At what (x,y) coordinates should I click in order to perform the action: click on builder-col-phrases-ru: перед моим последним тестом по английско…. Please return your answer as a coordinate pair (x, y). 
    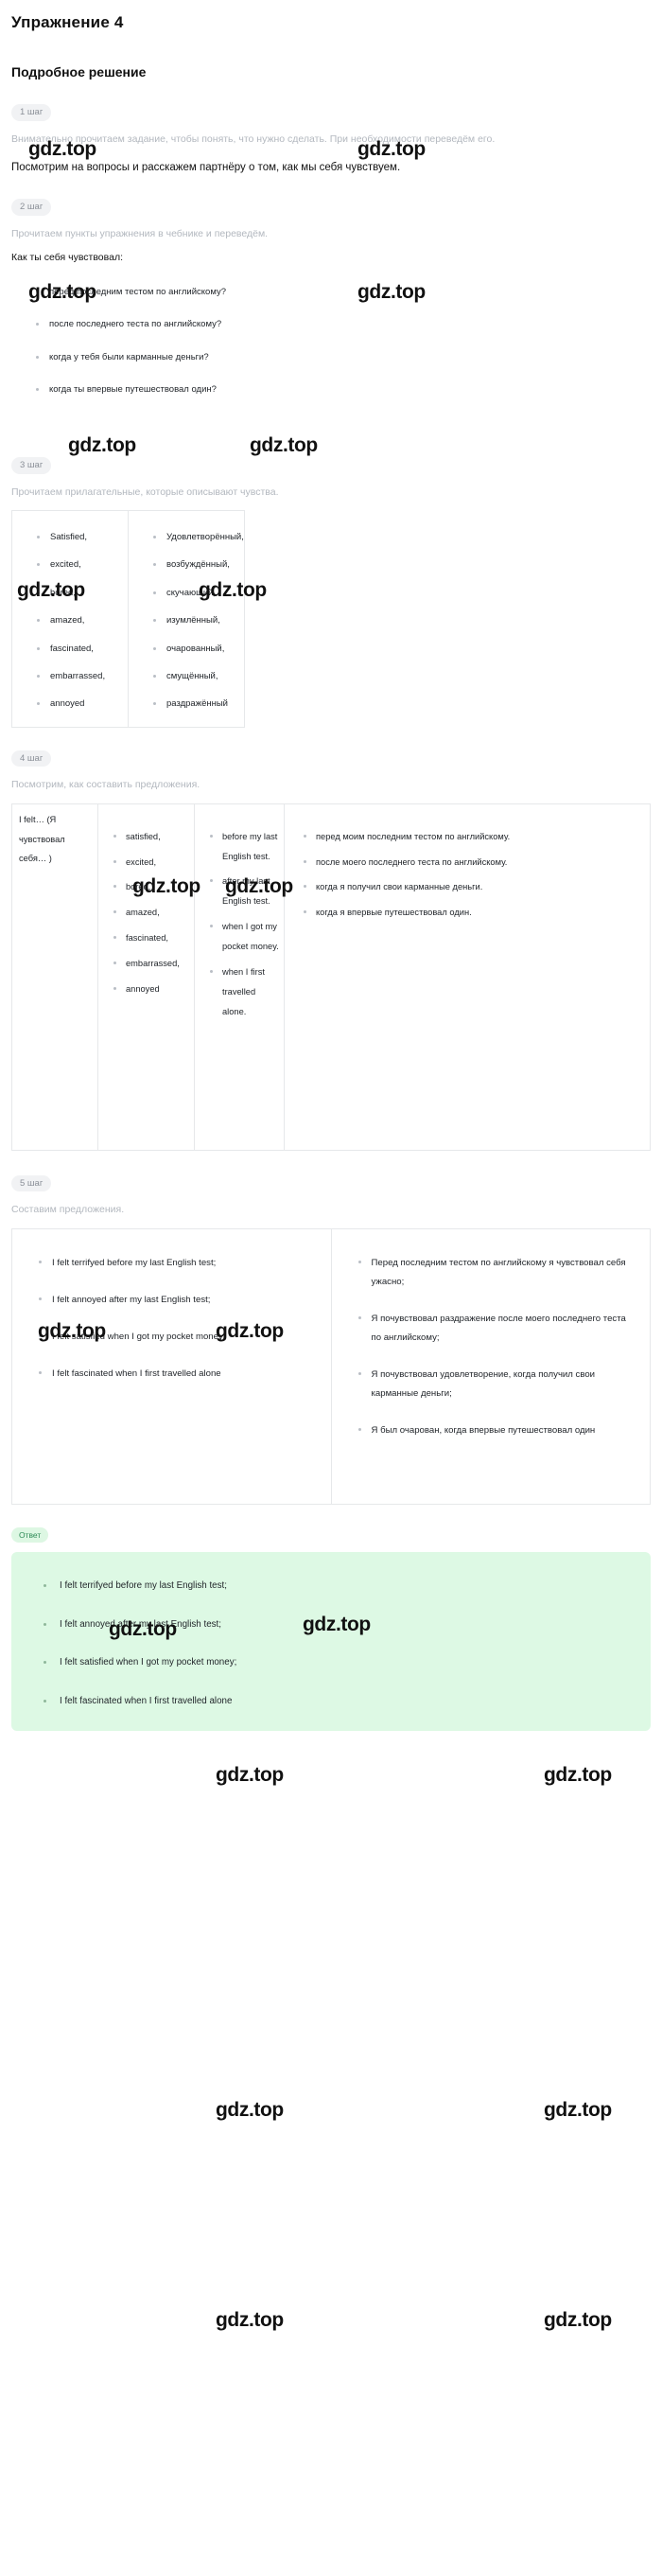
    Looking at the image, I should click on (468, 977).